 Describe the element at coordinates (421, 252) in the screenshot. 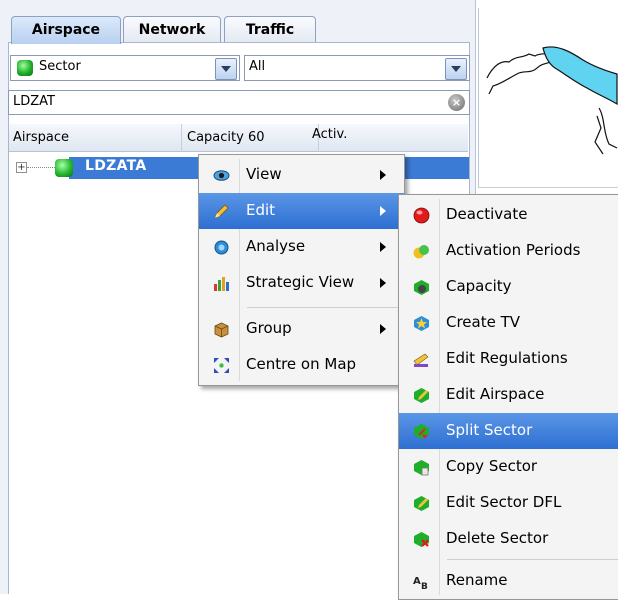

I see `activation-periods-icon` at that location.